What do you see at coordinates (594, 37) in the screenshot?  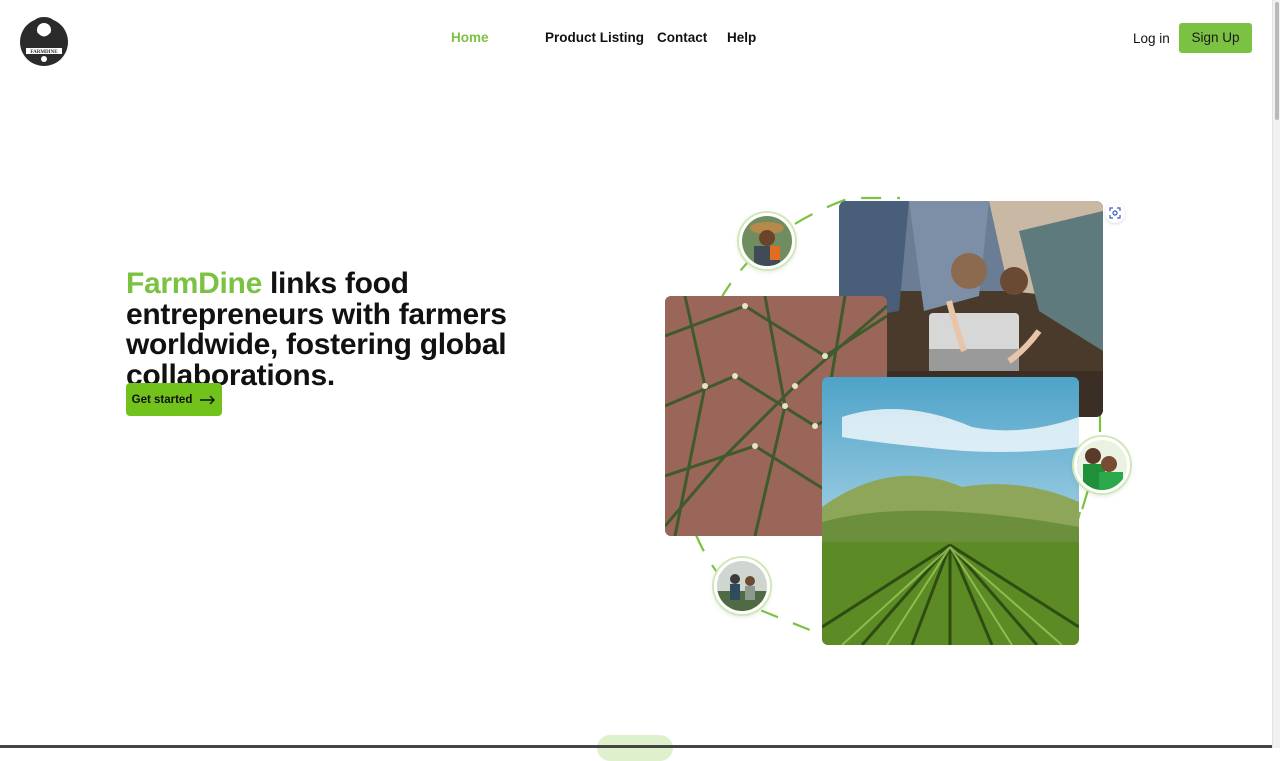 I see `nav-product-listing: Product Listing` at bounding box center [594, 37].